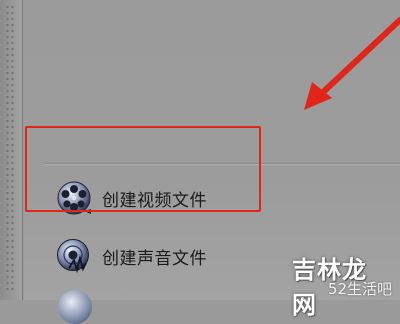 The width and height of the screenshot is (400, 324). I want to click on partial-menu-icon, so click(75, 307).